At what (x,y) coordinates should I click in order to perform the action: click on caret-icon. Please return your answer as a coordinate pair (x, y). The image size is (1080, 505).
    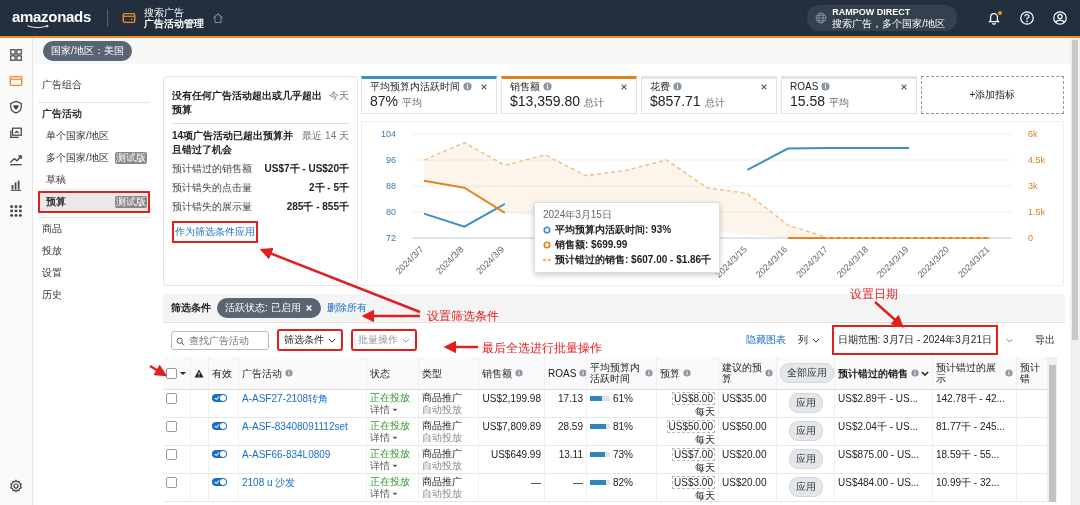
    Looking at the image, I should click on (183, 373).